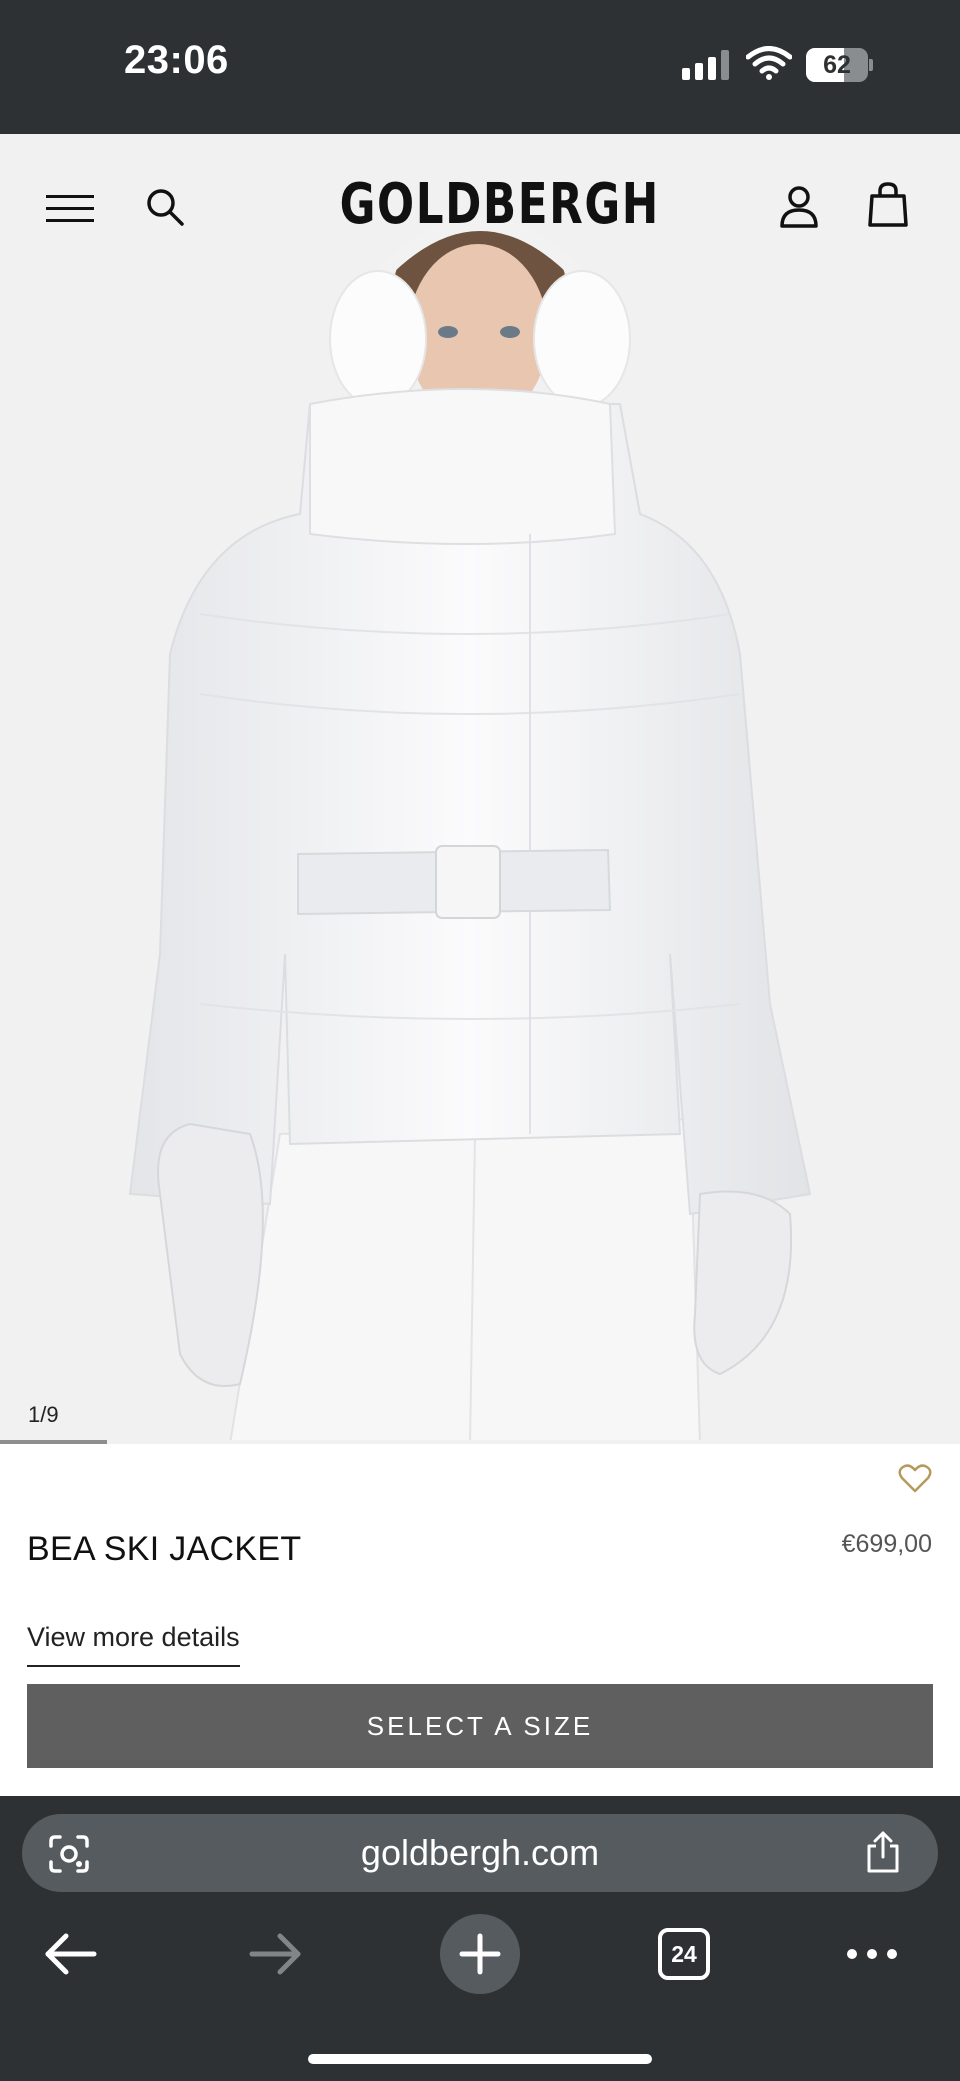 The width and height of the screenshot is (960, 2081). Describe the element at coordinates (886, 1544) in the screenshot. I see `product-price: €699,00` at that location.